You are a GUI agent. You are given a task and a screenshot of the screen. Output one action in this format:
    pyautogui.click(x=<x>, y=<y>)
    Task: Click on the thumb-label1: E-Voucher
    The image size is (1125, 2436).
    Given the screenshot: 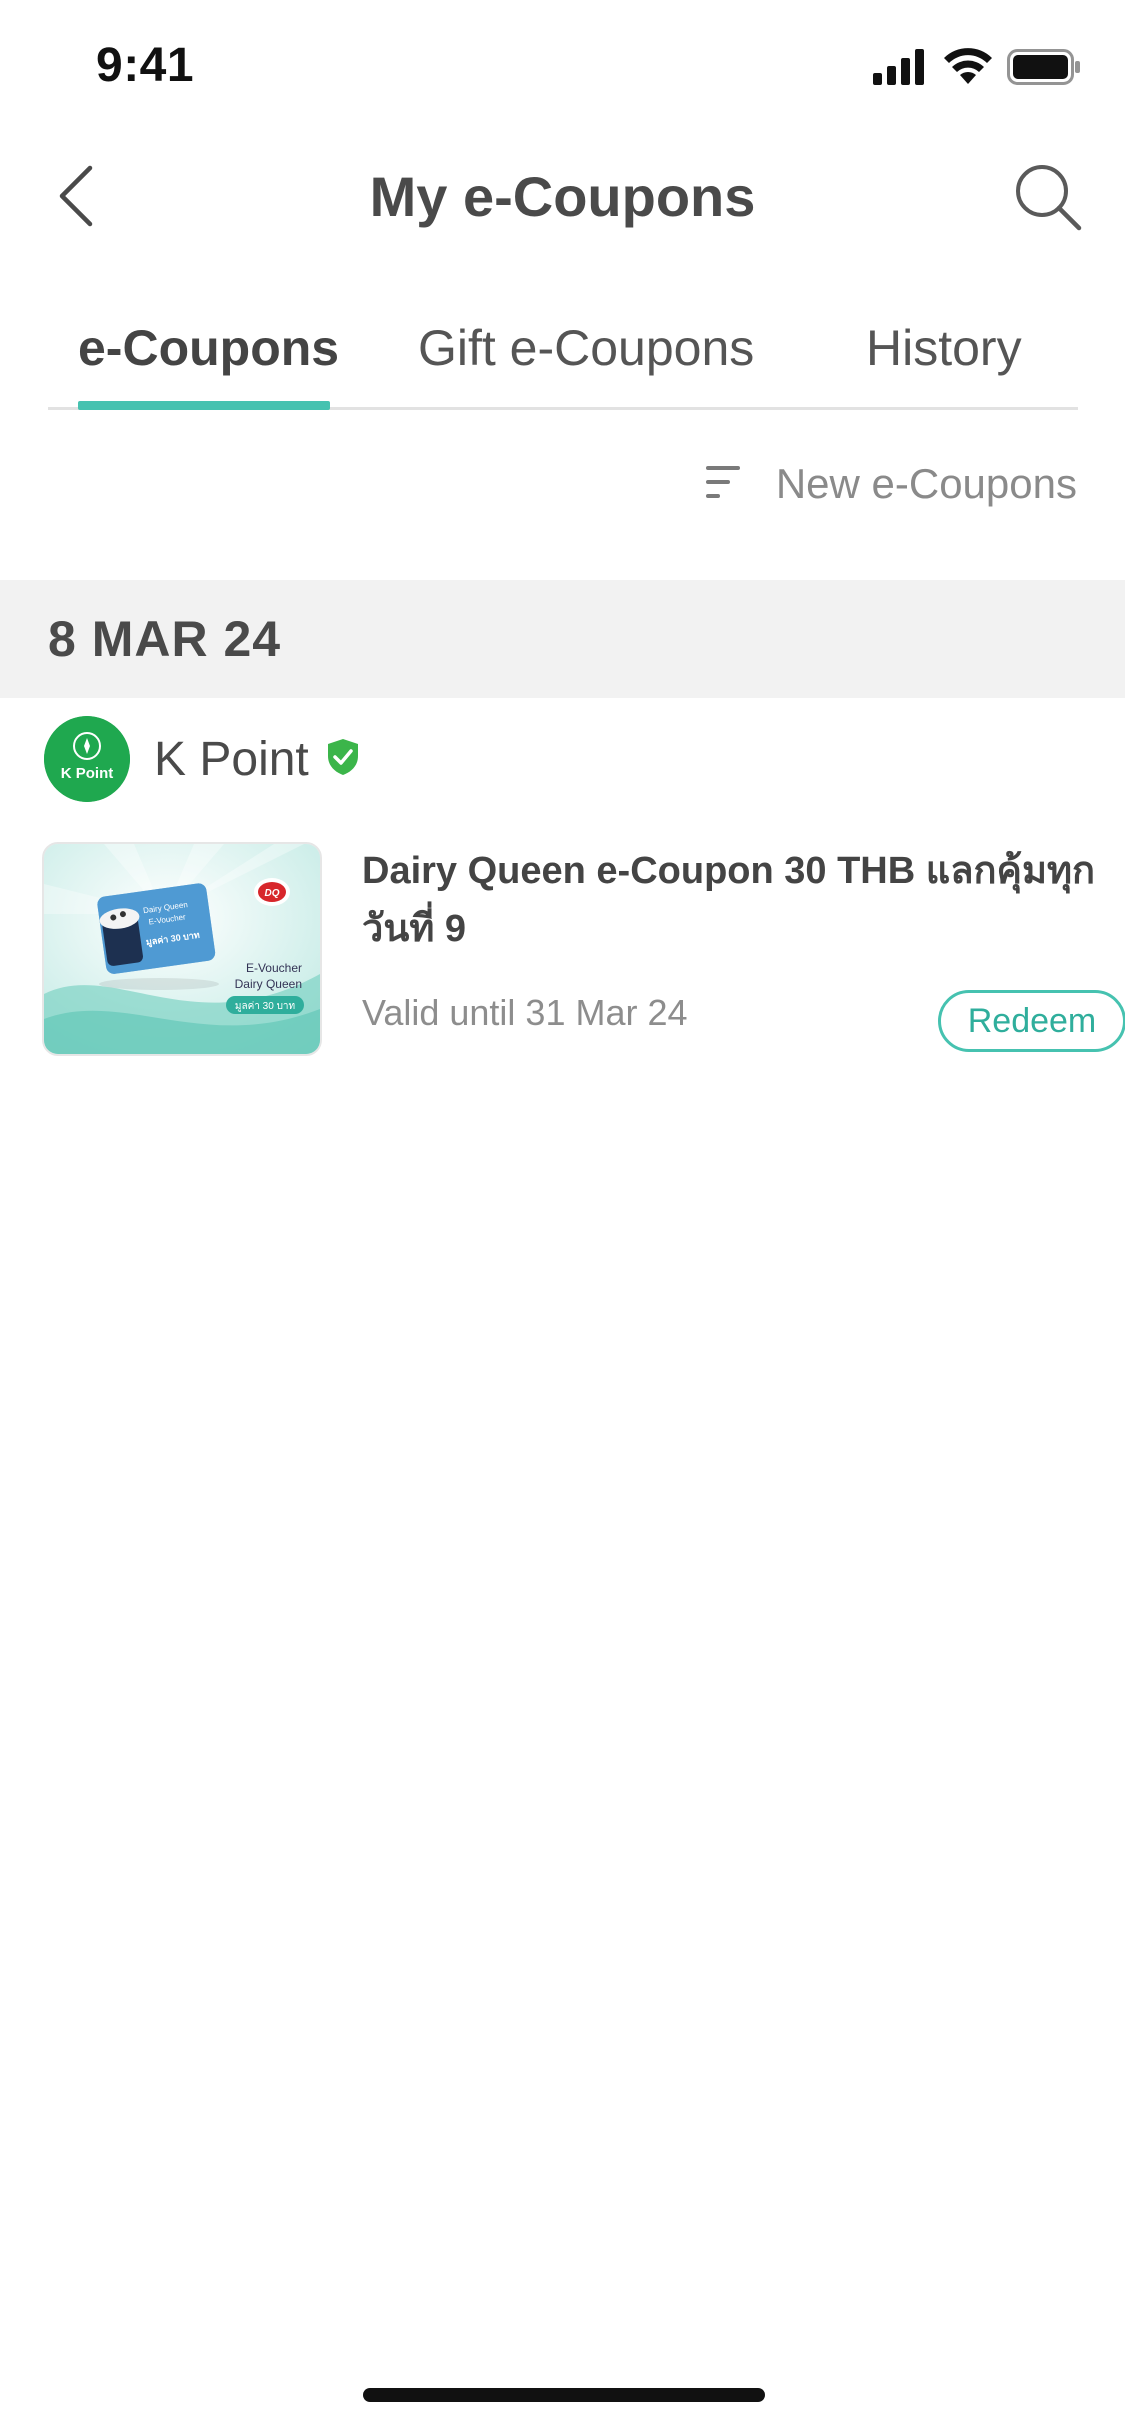 What is the action you would take?
    pyautogui.click(x=274, y=968)
    